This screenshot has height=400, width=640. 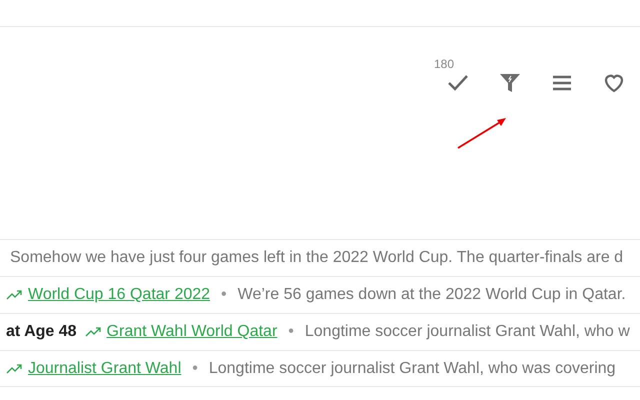 I want to click on snippet-text: Longtime soccer journalist Grant Wahl, who w, so click(x=467, y=332).